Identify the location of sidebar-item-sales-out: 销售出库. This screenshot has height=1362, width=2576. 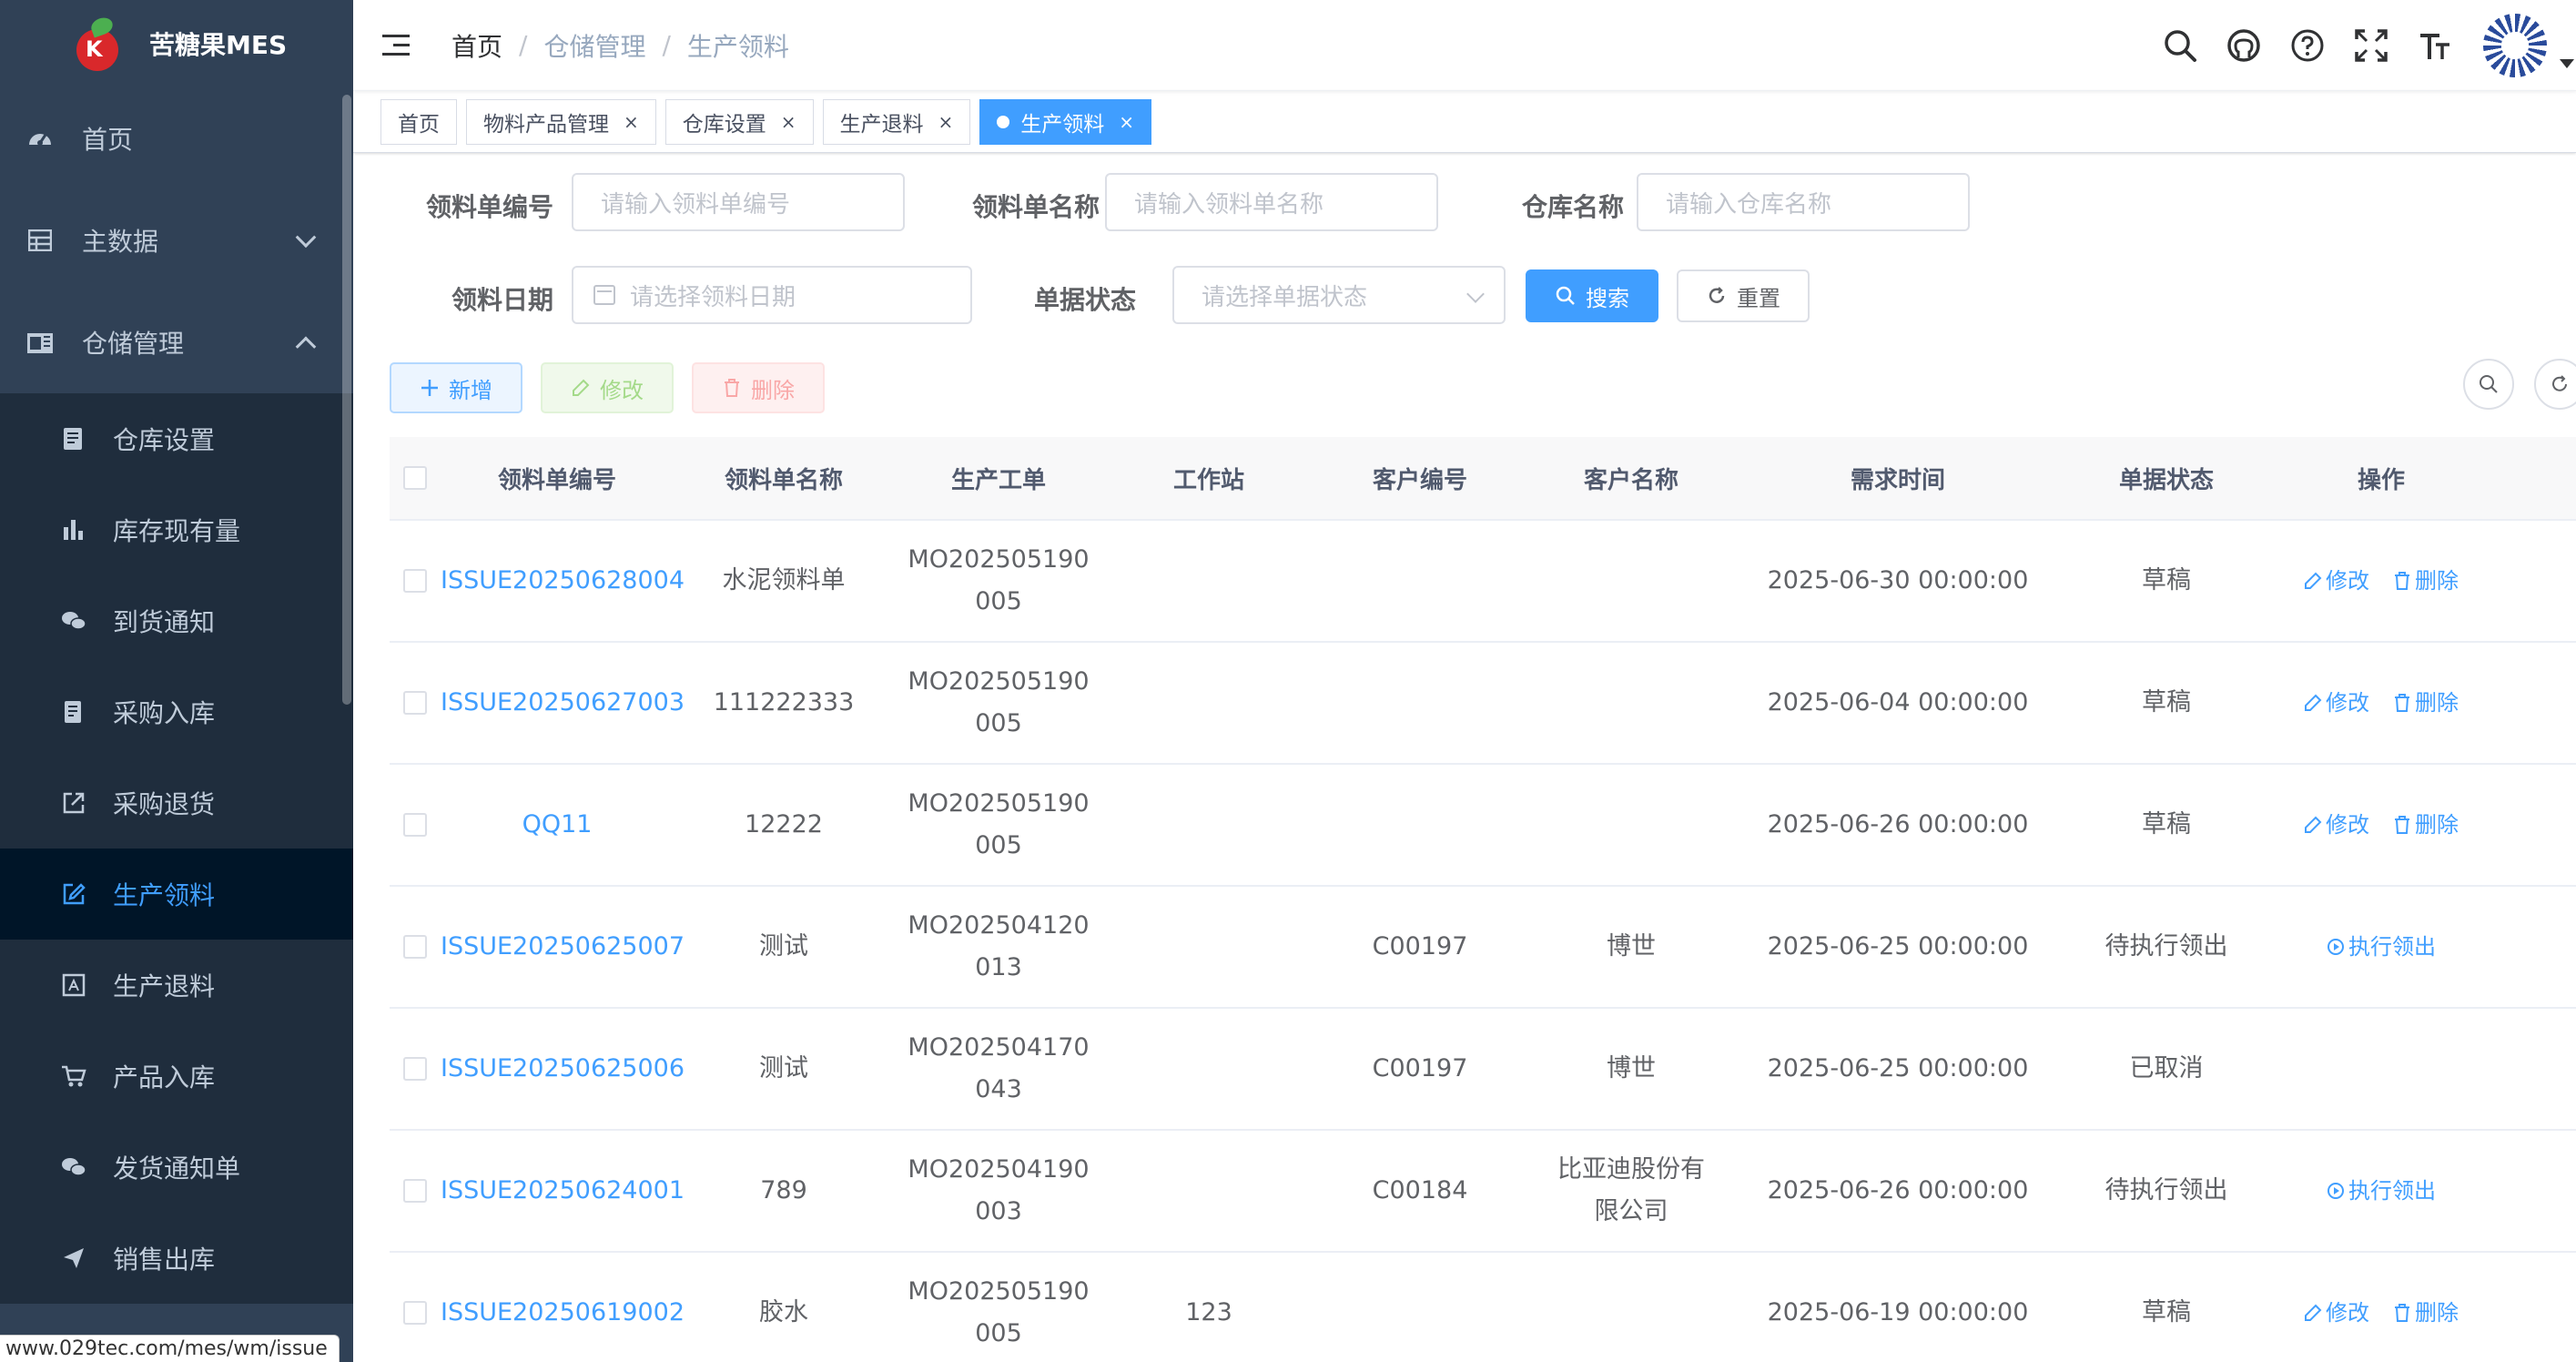
(176, 1258).